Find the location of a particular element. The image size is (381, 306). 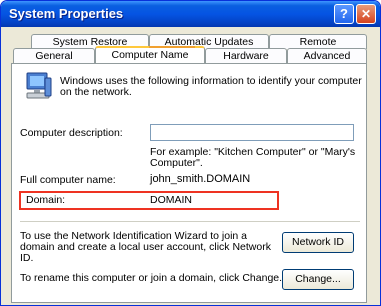

help-button: ? is located at coordinates (344, 14).